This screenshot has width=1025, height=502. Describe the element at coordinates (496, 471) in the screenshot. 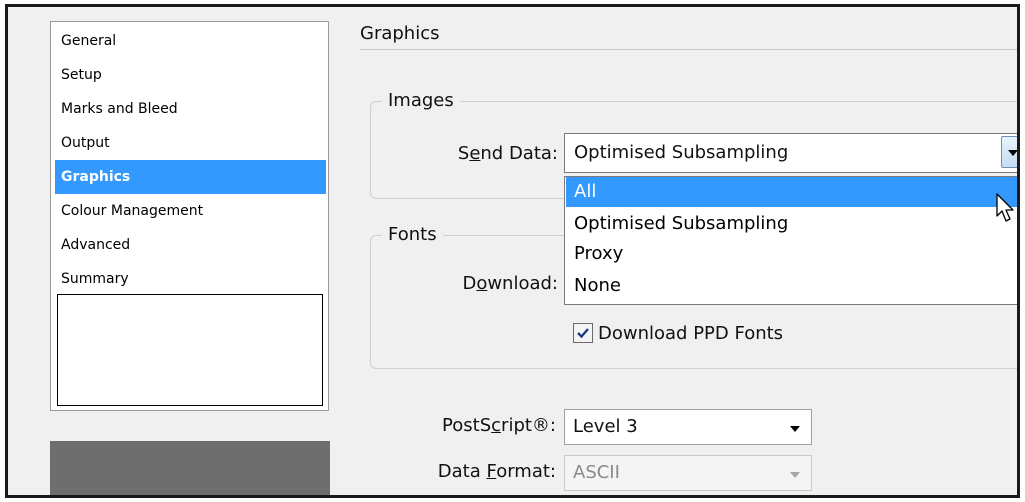

I see `data-format-label: Data Format:` at that location.